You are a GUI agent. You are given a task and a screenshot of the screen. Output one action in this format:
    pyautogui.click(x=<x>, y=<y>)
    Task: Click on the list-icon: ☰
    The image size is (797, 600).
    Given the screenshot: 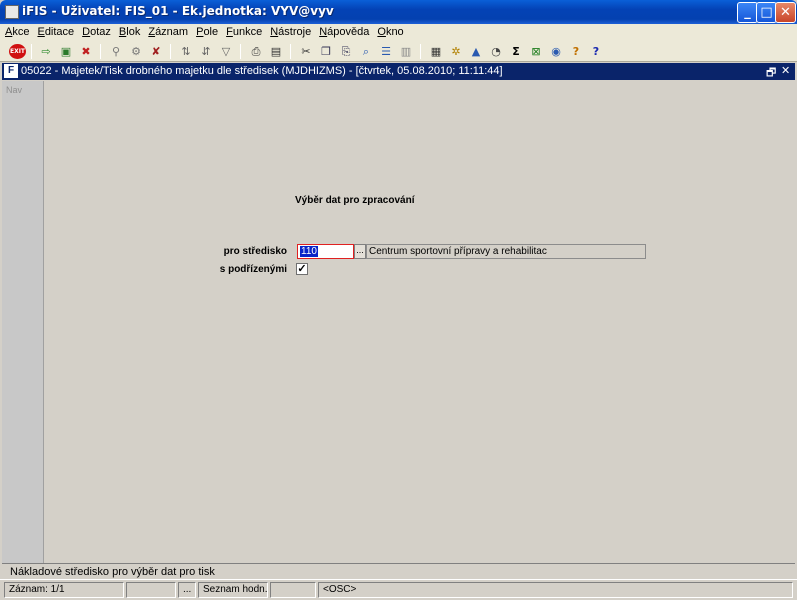 What is the action you would take?
    pyautogui.click(x=386, y=51)
    